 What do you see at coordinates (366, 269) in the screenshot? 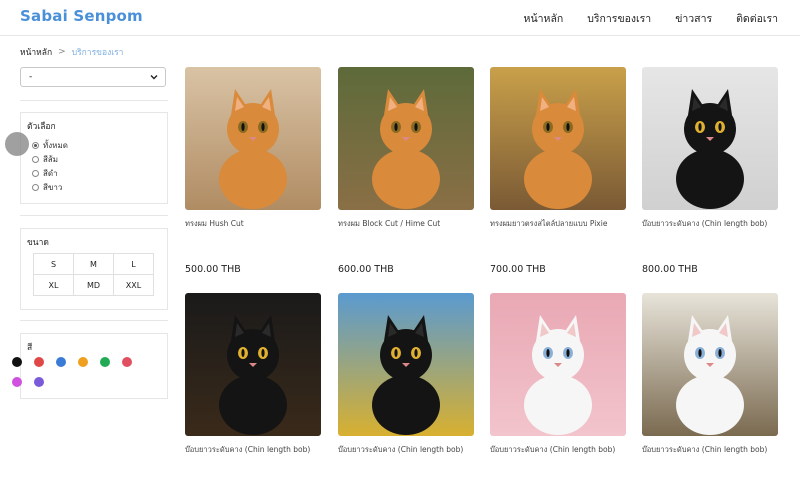
I see `product-price: 600.00 THB` at bounding box center [366, 269].